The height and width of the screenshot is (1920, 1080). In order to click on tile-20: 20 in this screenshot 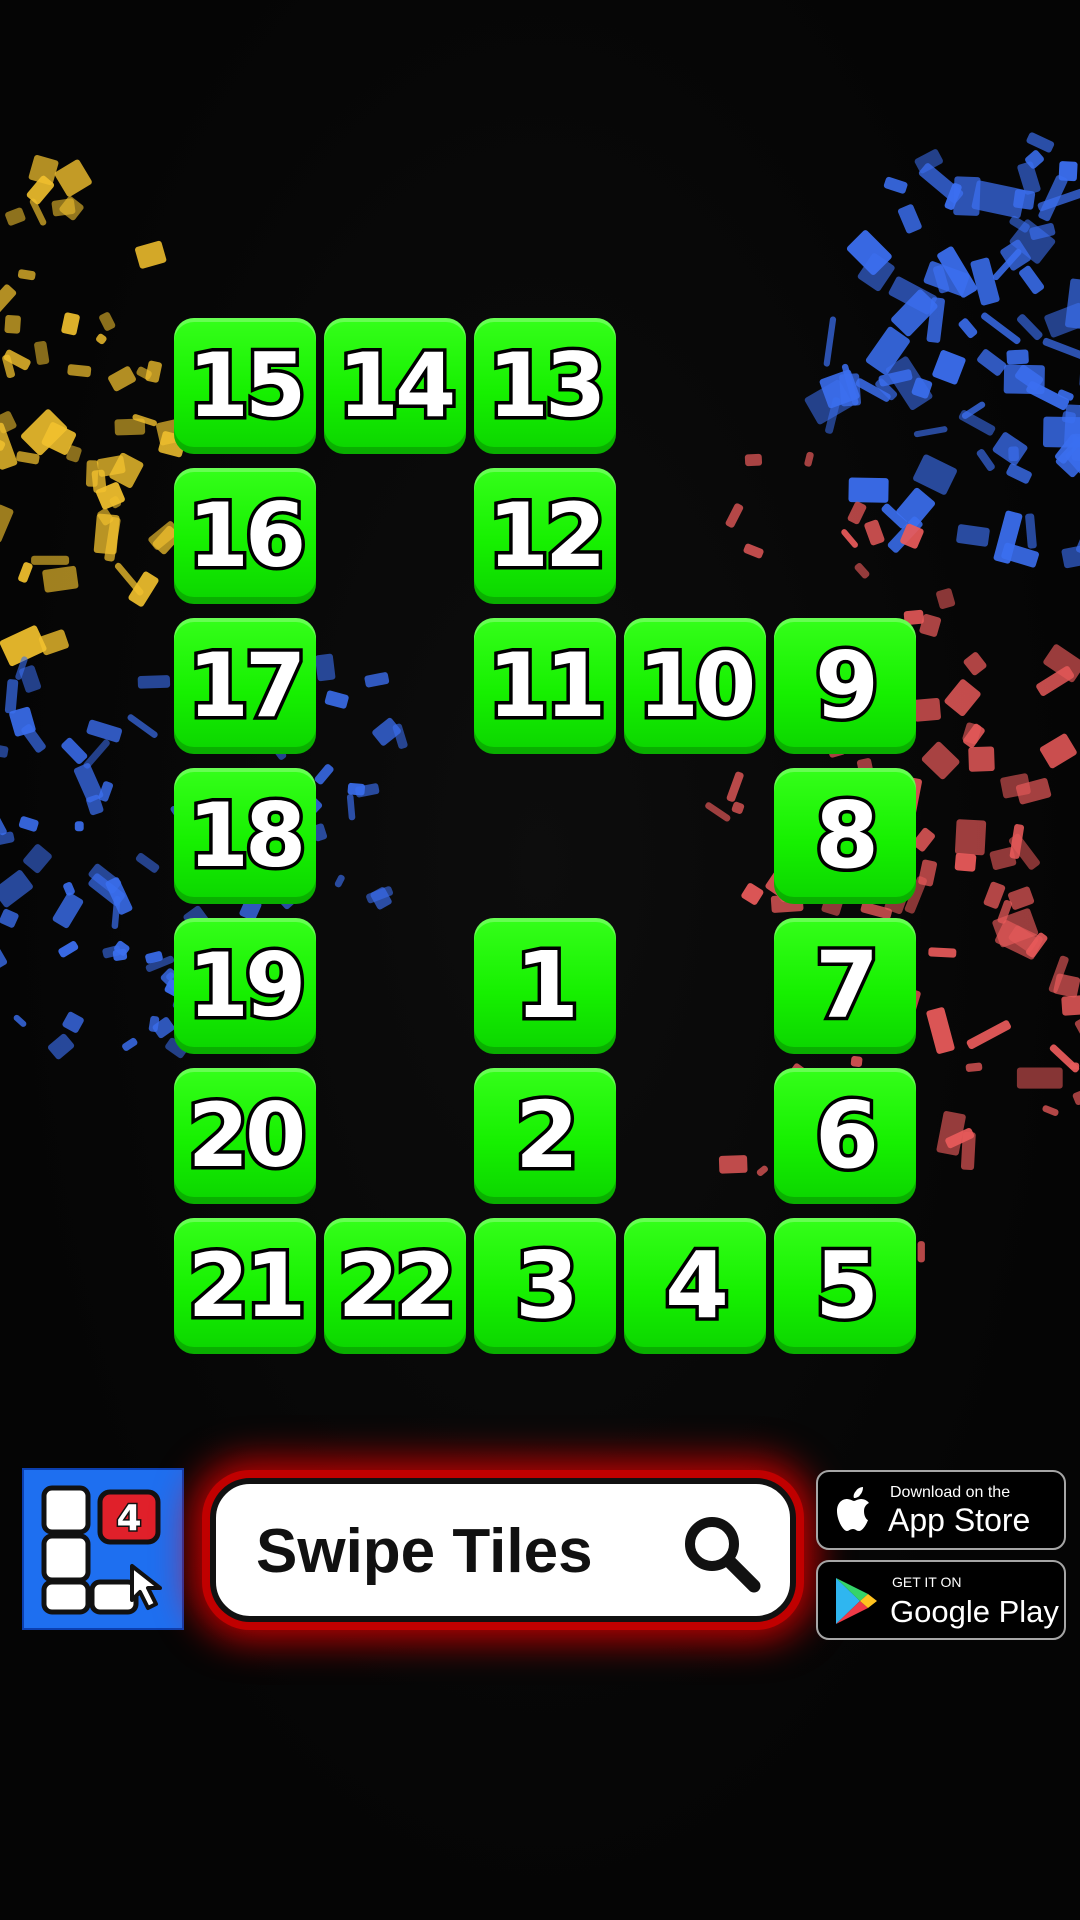, I will do `click(245, 1136)`.